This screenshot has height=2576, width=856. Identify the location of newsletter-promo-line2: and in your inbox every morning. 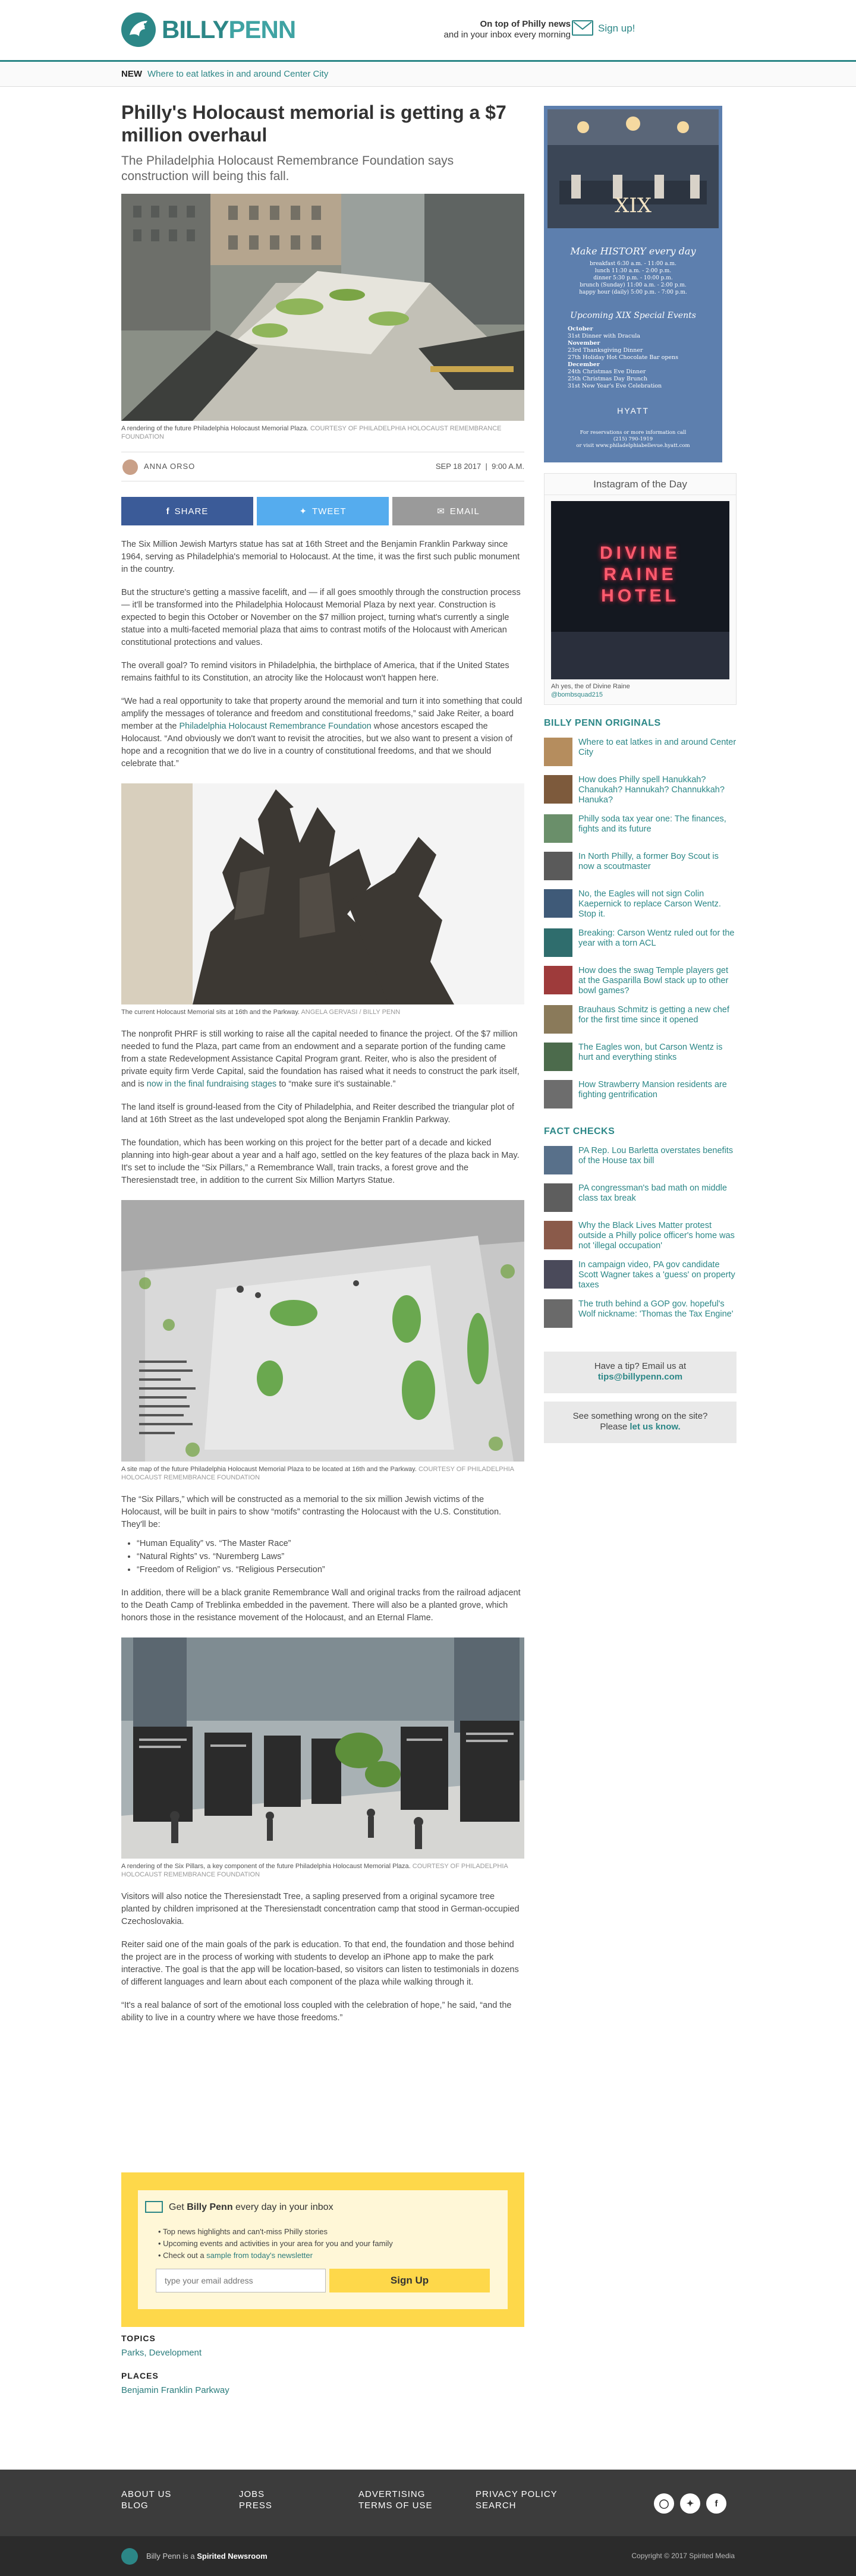
(507, 35).